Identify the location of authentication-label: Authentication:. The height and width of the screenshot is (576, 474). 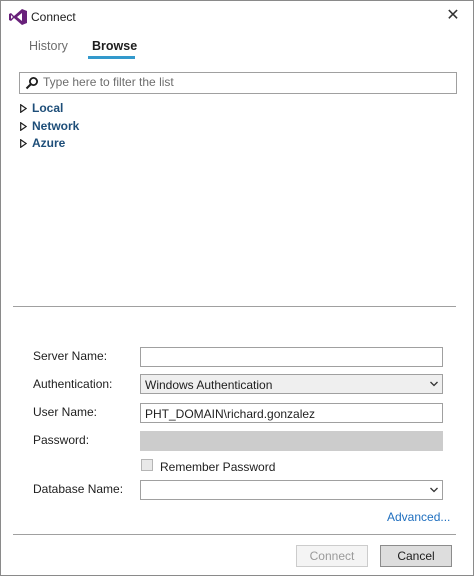
(73, 384).